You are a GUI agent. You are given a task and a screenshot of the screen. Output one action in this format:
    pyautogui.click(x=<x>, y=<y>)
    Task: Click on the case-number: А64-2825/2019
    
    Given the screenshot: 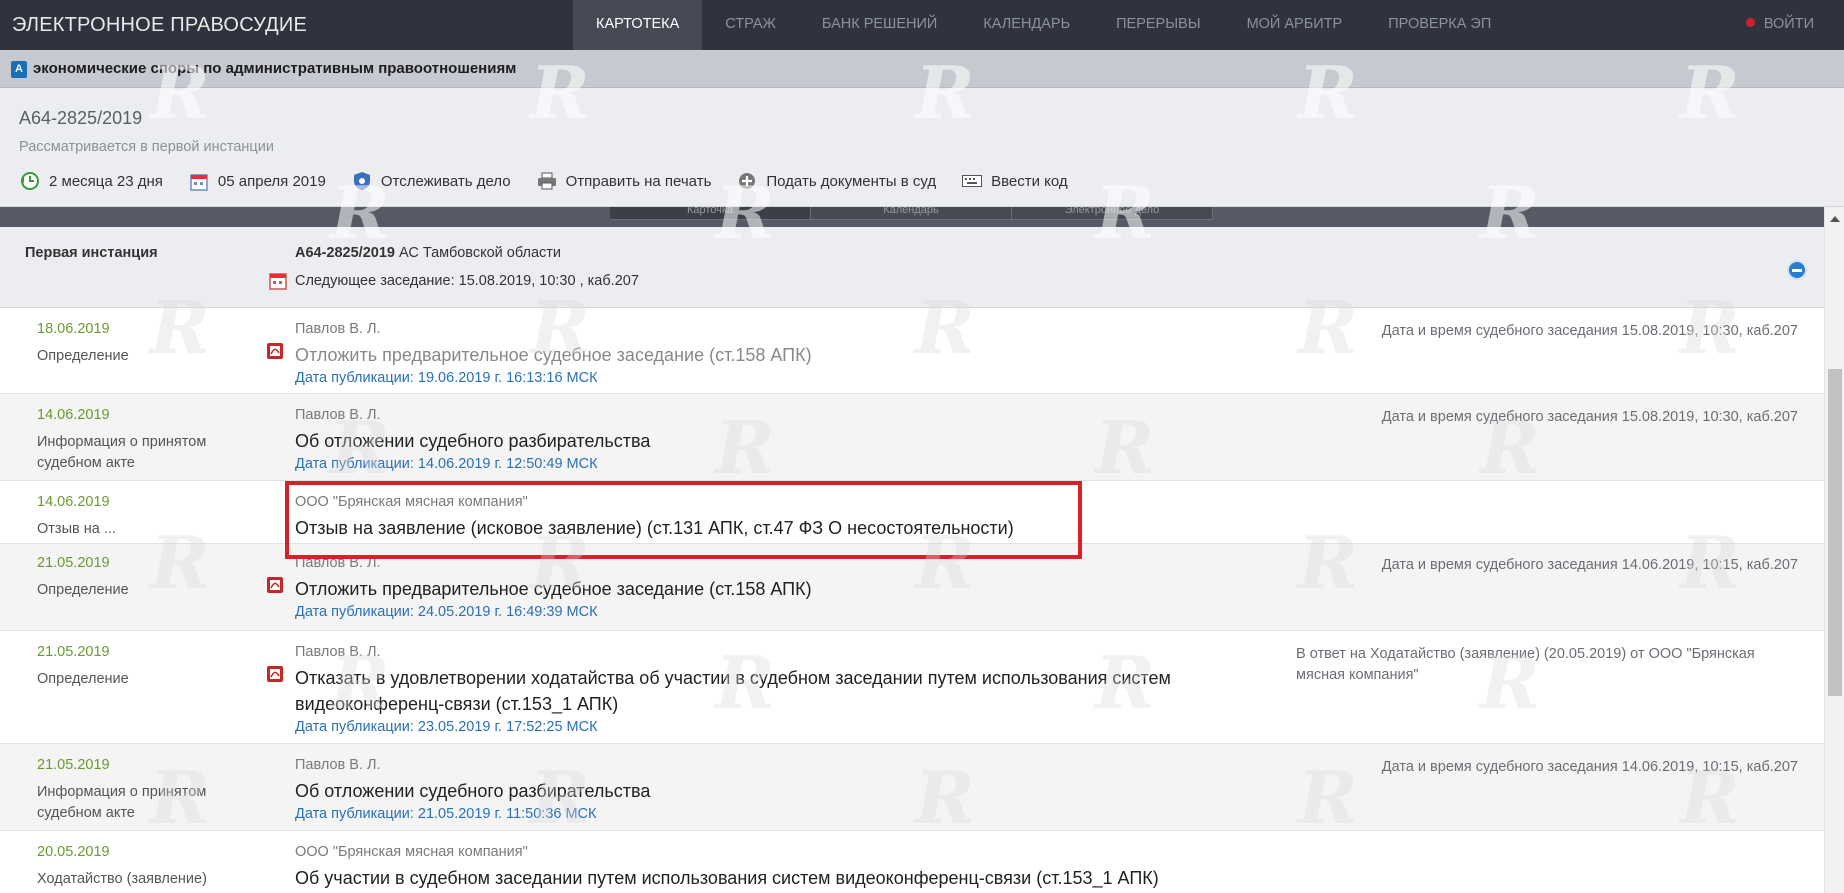 What is the action you would take?
    pyautogui.click(x=81, y=118)
    